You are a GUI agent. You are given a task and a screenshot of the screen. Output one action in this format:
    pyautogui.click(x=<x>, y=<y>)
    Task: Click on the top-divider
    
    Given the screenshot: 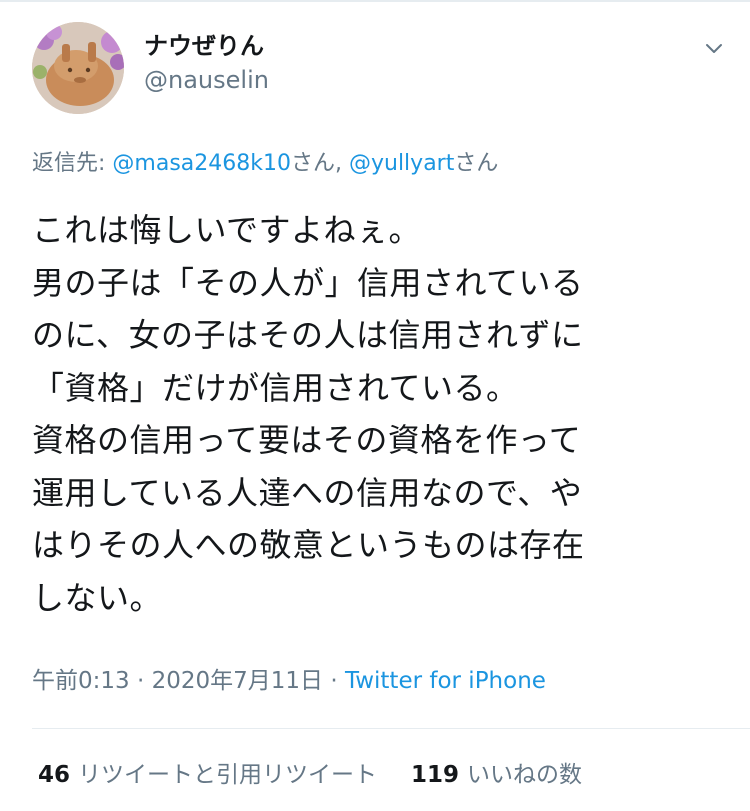 What is the action you would take?
    pyautogui.click(x=375, y=1)
    